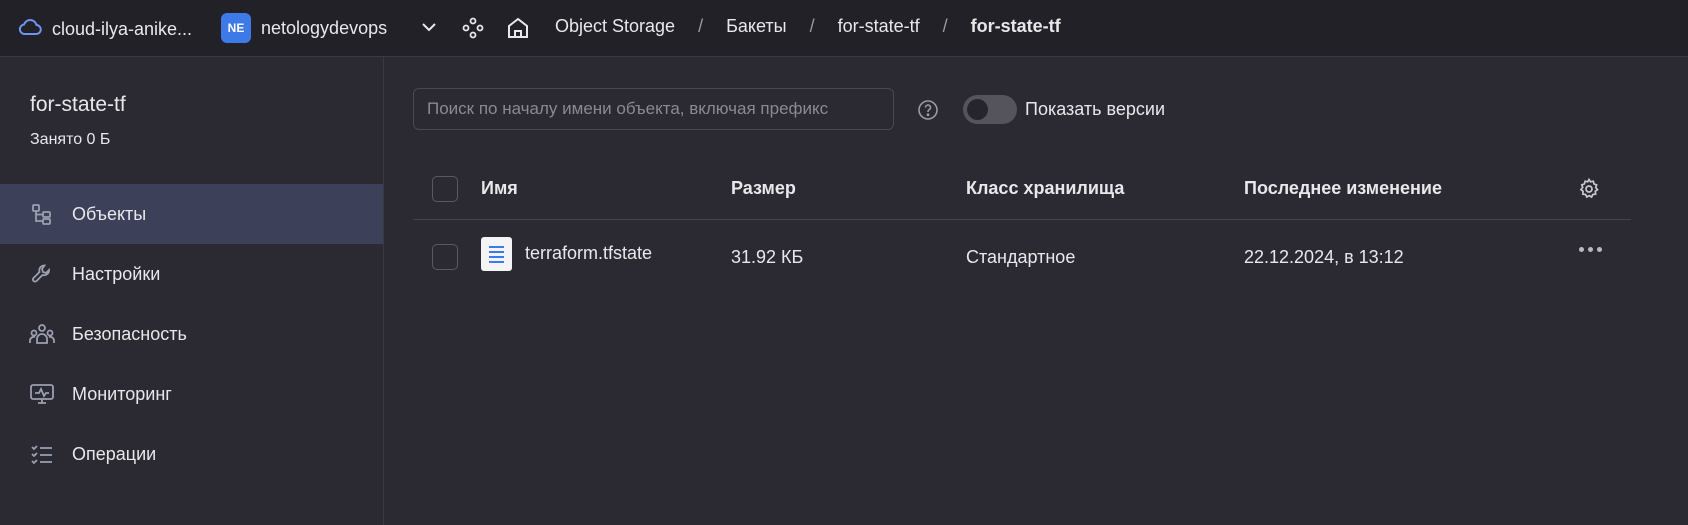 The height and width of the screenshot is (525, 1688). What do you see at coordinates (191, 274) in the screenshot?
I see `sidebar-item-settings: Настройки` at bounding box center [191, 274].